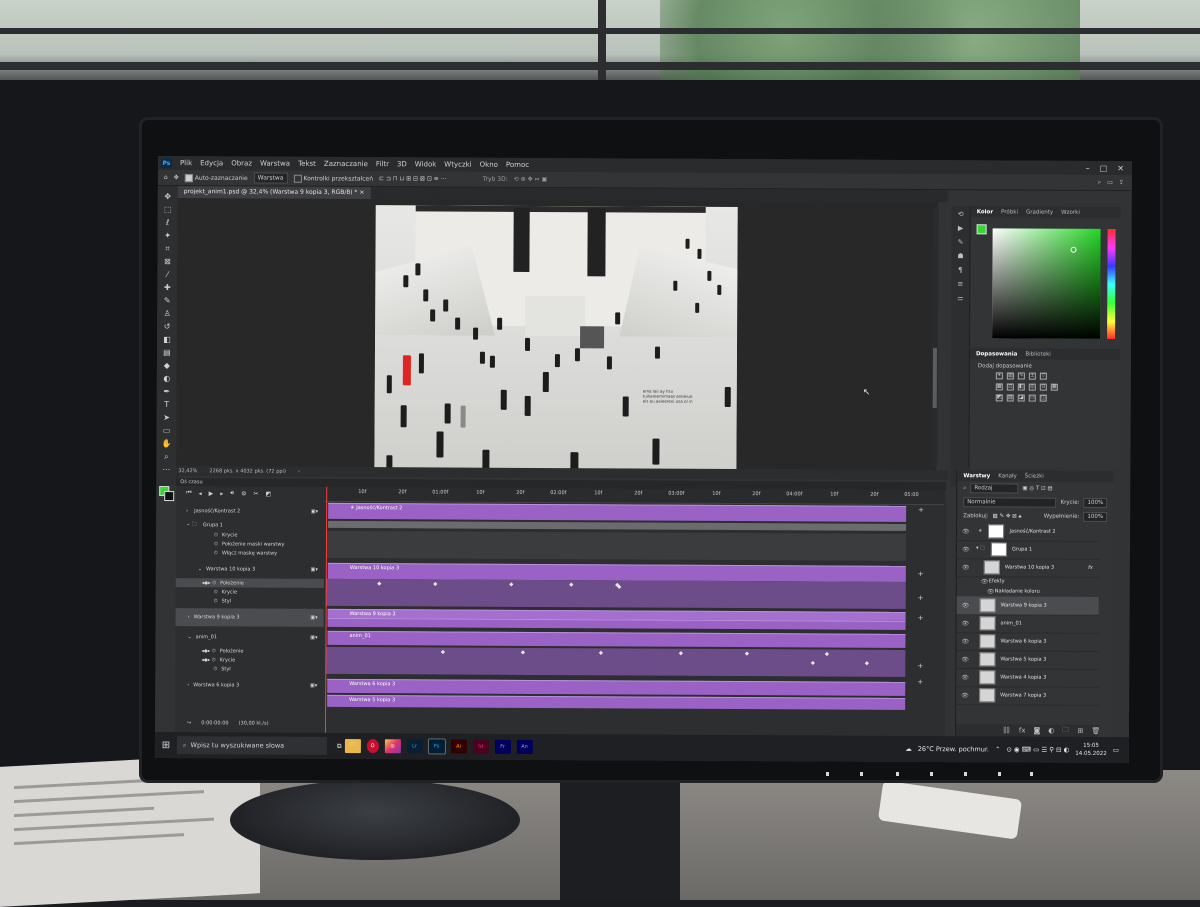 This screenshot has height=907, width=1200. What do you see at coordinates (1027, 550) in the screenshot?
I see `layer-row: 👁︎ ▾ 🗀︎ Grupa 1` at bounding box center [1027, 550].